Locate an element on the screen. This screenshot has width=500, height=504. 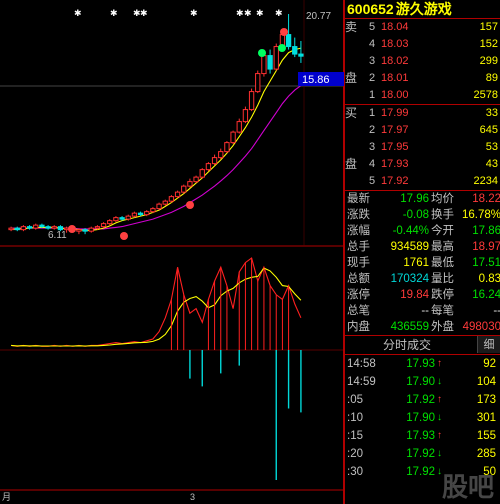
sell-level-row: 2 17.97 645 is located at coordinates (422, 130).